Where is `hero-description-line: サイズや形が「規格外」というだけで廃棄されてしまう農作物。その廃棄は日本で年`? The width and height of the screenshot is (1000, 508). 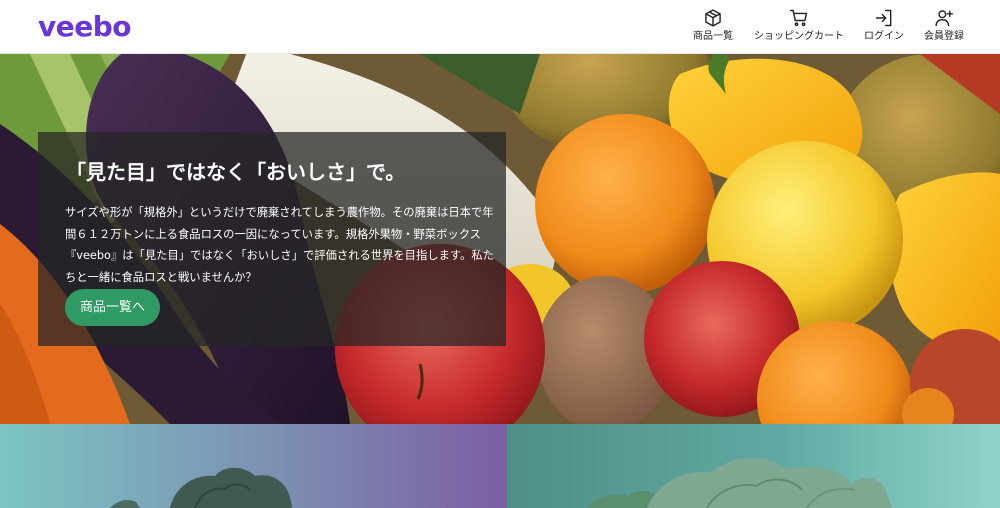 hero-description-line: サイズや形が「規格外」というだけで廃棄されてしまう農作物。その廃棄は日本で年 is located at coordinates (279, 212).